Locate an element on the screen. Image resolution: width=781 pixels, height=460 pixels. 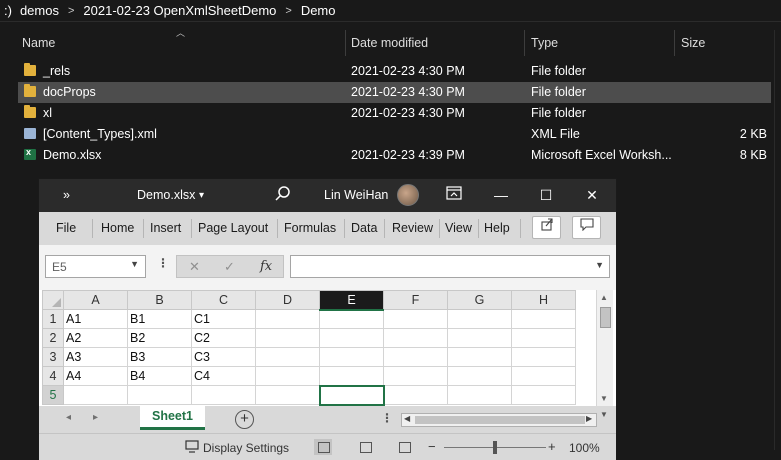
column-header-g: G is located at coordinates (479, 300).